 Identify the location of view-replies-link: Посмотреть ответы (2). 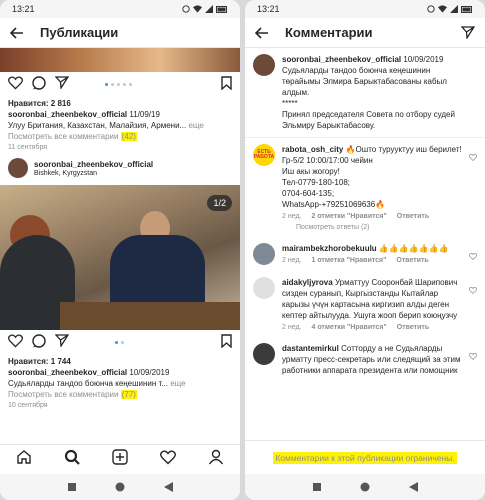
(374, 227).